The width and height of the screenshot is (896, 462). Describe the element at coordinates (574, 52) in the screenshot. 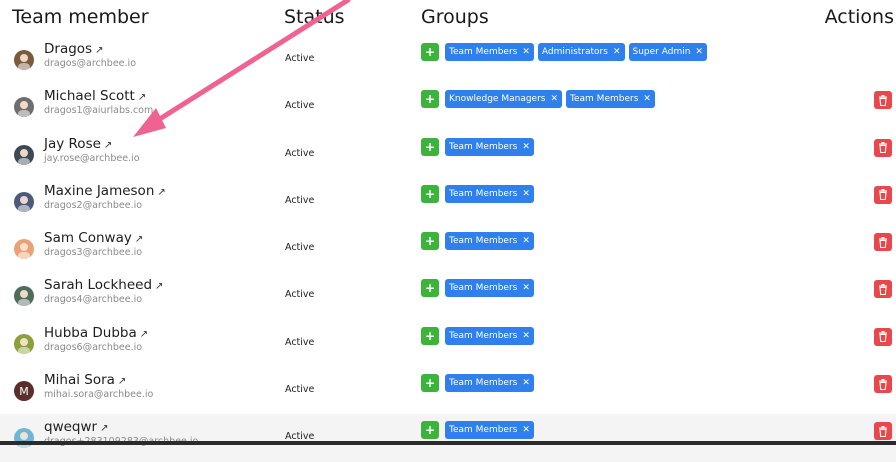

I see `group-tag-label: Administrators` at that location.